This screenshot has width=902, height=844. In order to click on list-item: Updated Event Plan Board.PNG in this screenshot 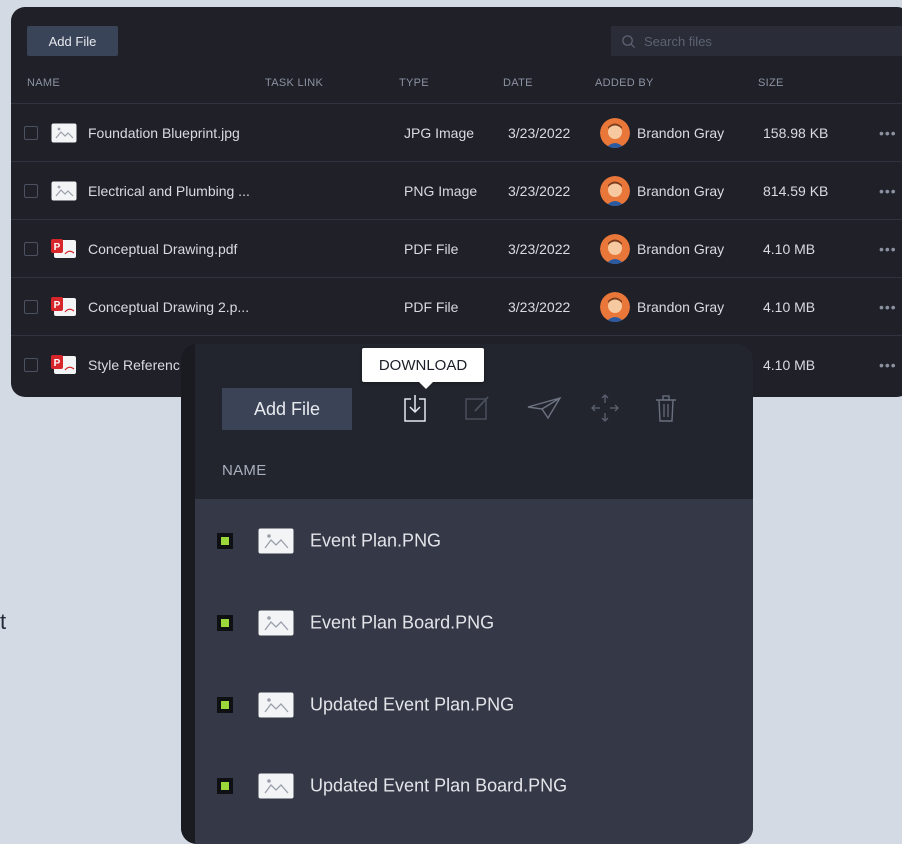, I will do `click(474, 786)`.